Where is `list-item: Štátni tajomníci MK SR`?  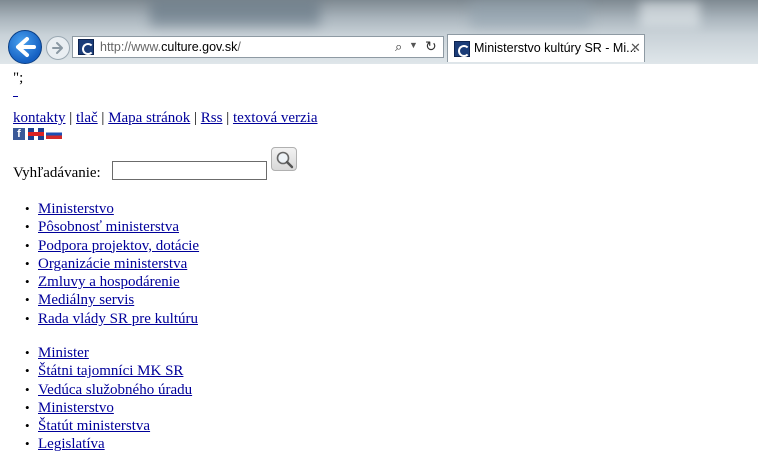
list-item: Štátni tajomníci MK SR is located at coordinates (102, 371).